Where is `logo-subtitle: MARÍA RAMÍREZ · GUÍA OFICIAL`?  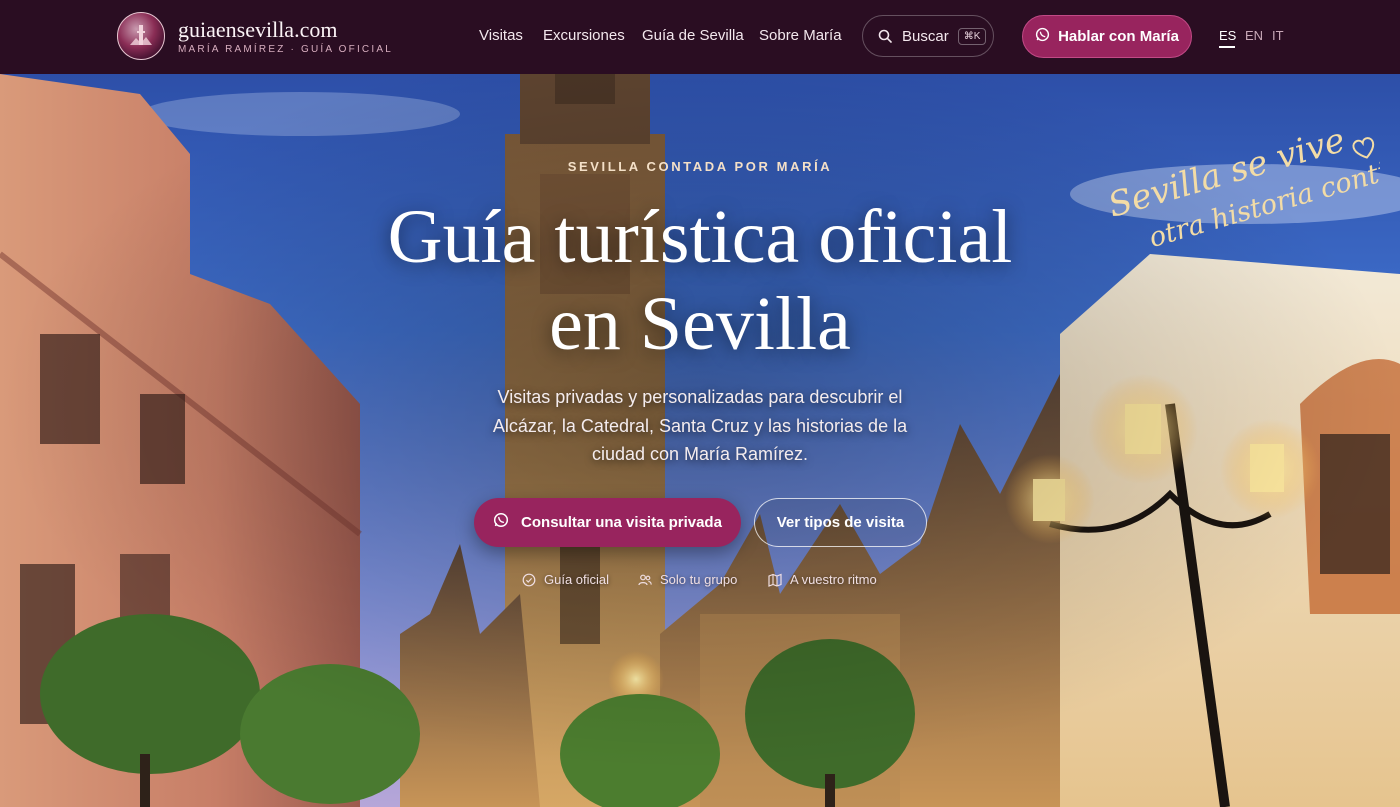
logo-subtitle: MARÍA RAMÍREZ · GUÍA OFICIAL is located at coordinates (285, 49).